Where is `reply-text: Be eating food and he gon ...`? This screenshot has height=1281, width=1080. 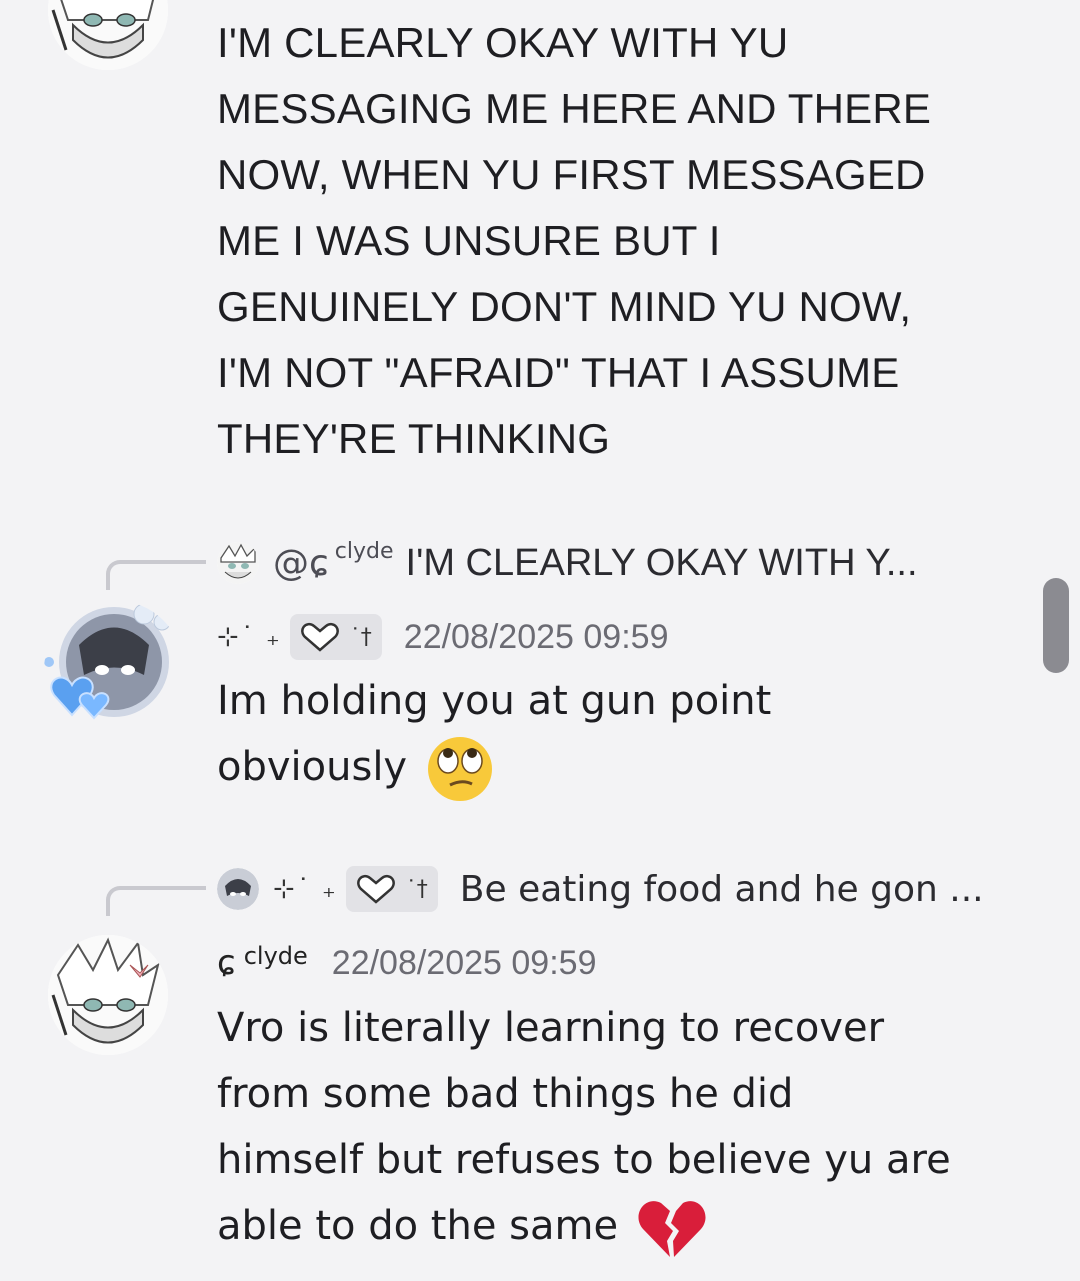
reply-text: Be eating food and he gon ... is located at coordinates (721, 889).